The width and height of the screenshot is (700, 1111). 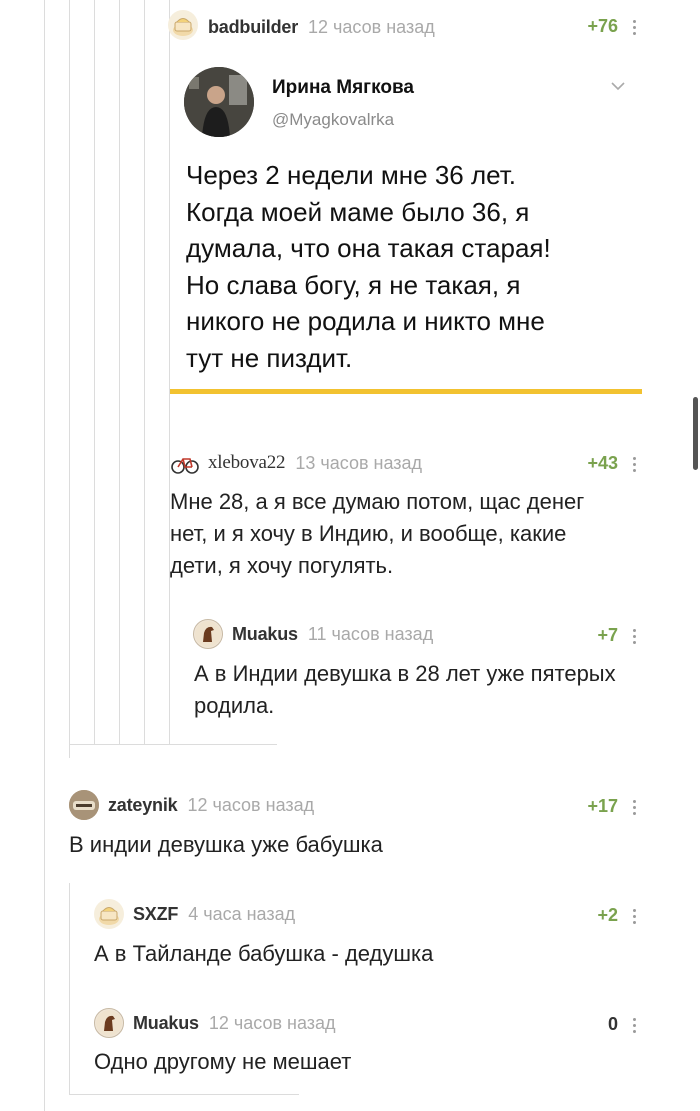 I want to click on comment-text-line: нет, и я хочу в Индию, и вообще, какие, so click(x=368, y=533).